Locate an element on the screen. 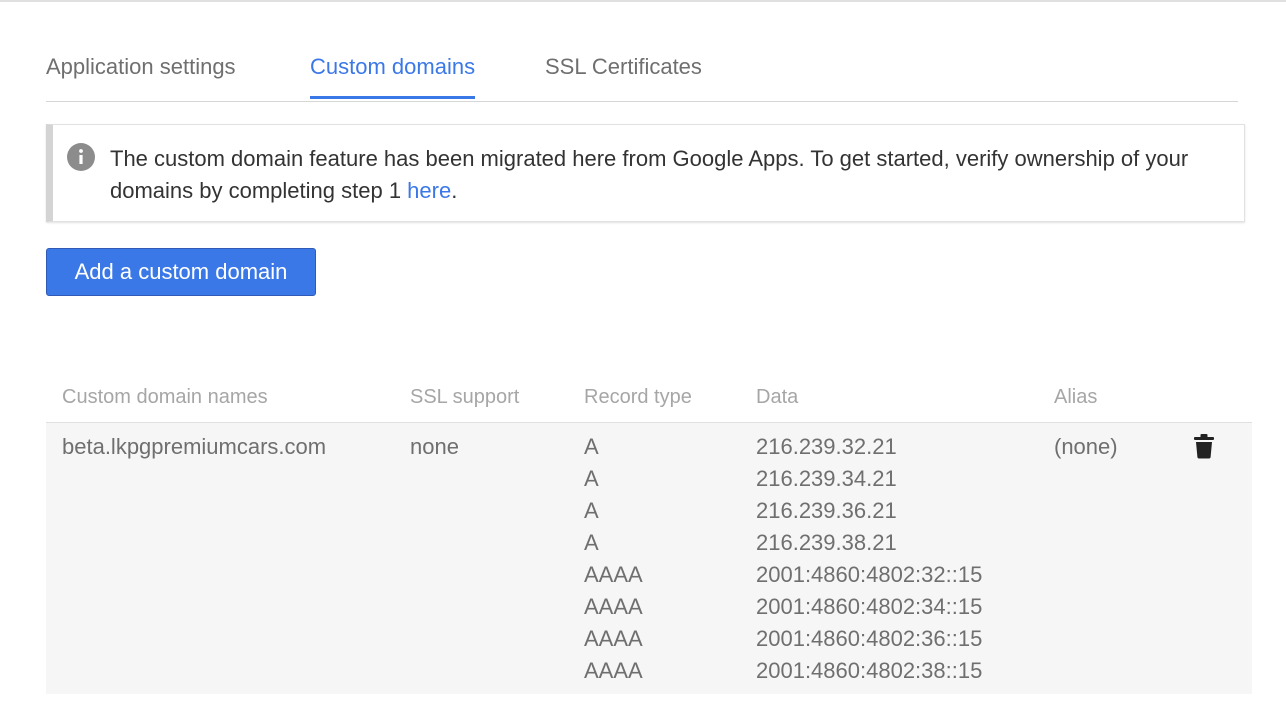  banner-here-link: here is located at coordinates (429, 190).